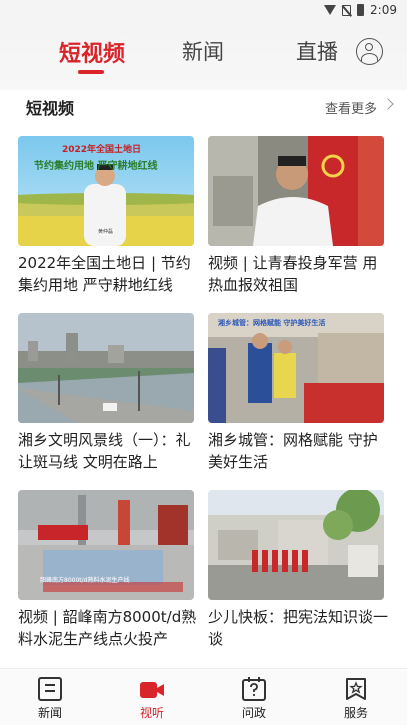 The image size is (407, 725). I want to click on bottom-nav: 新闻 视听 问政 服务, so click(203, 696).